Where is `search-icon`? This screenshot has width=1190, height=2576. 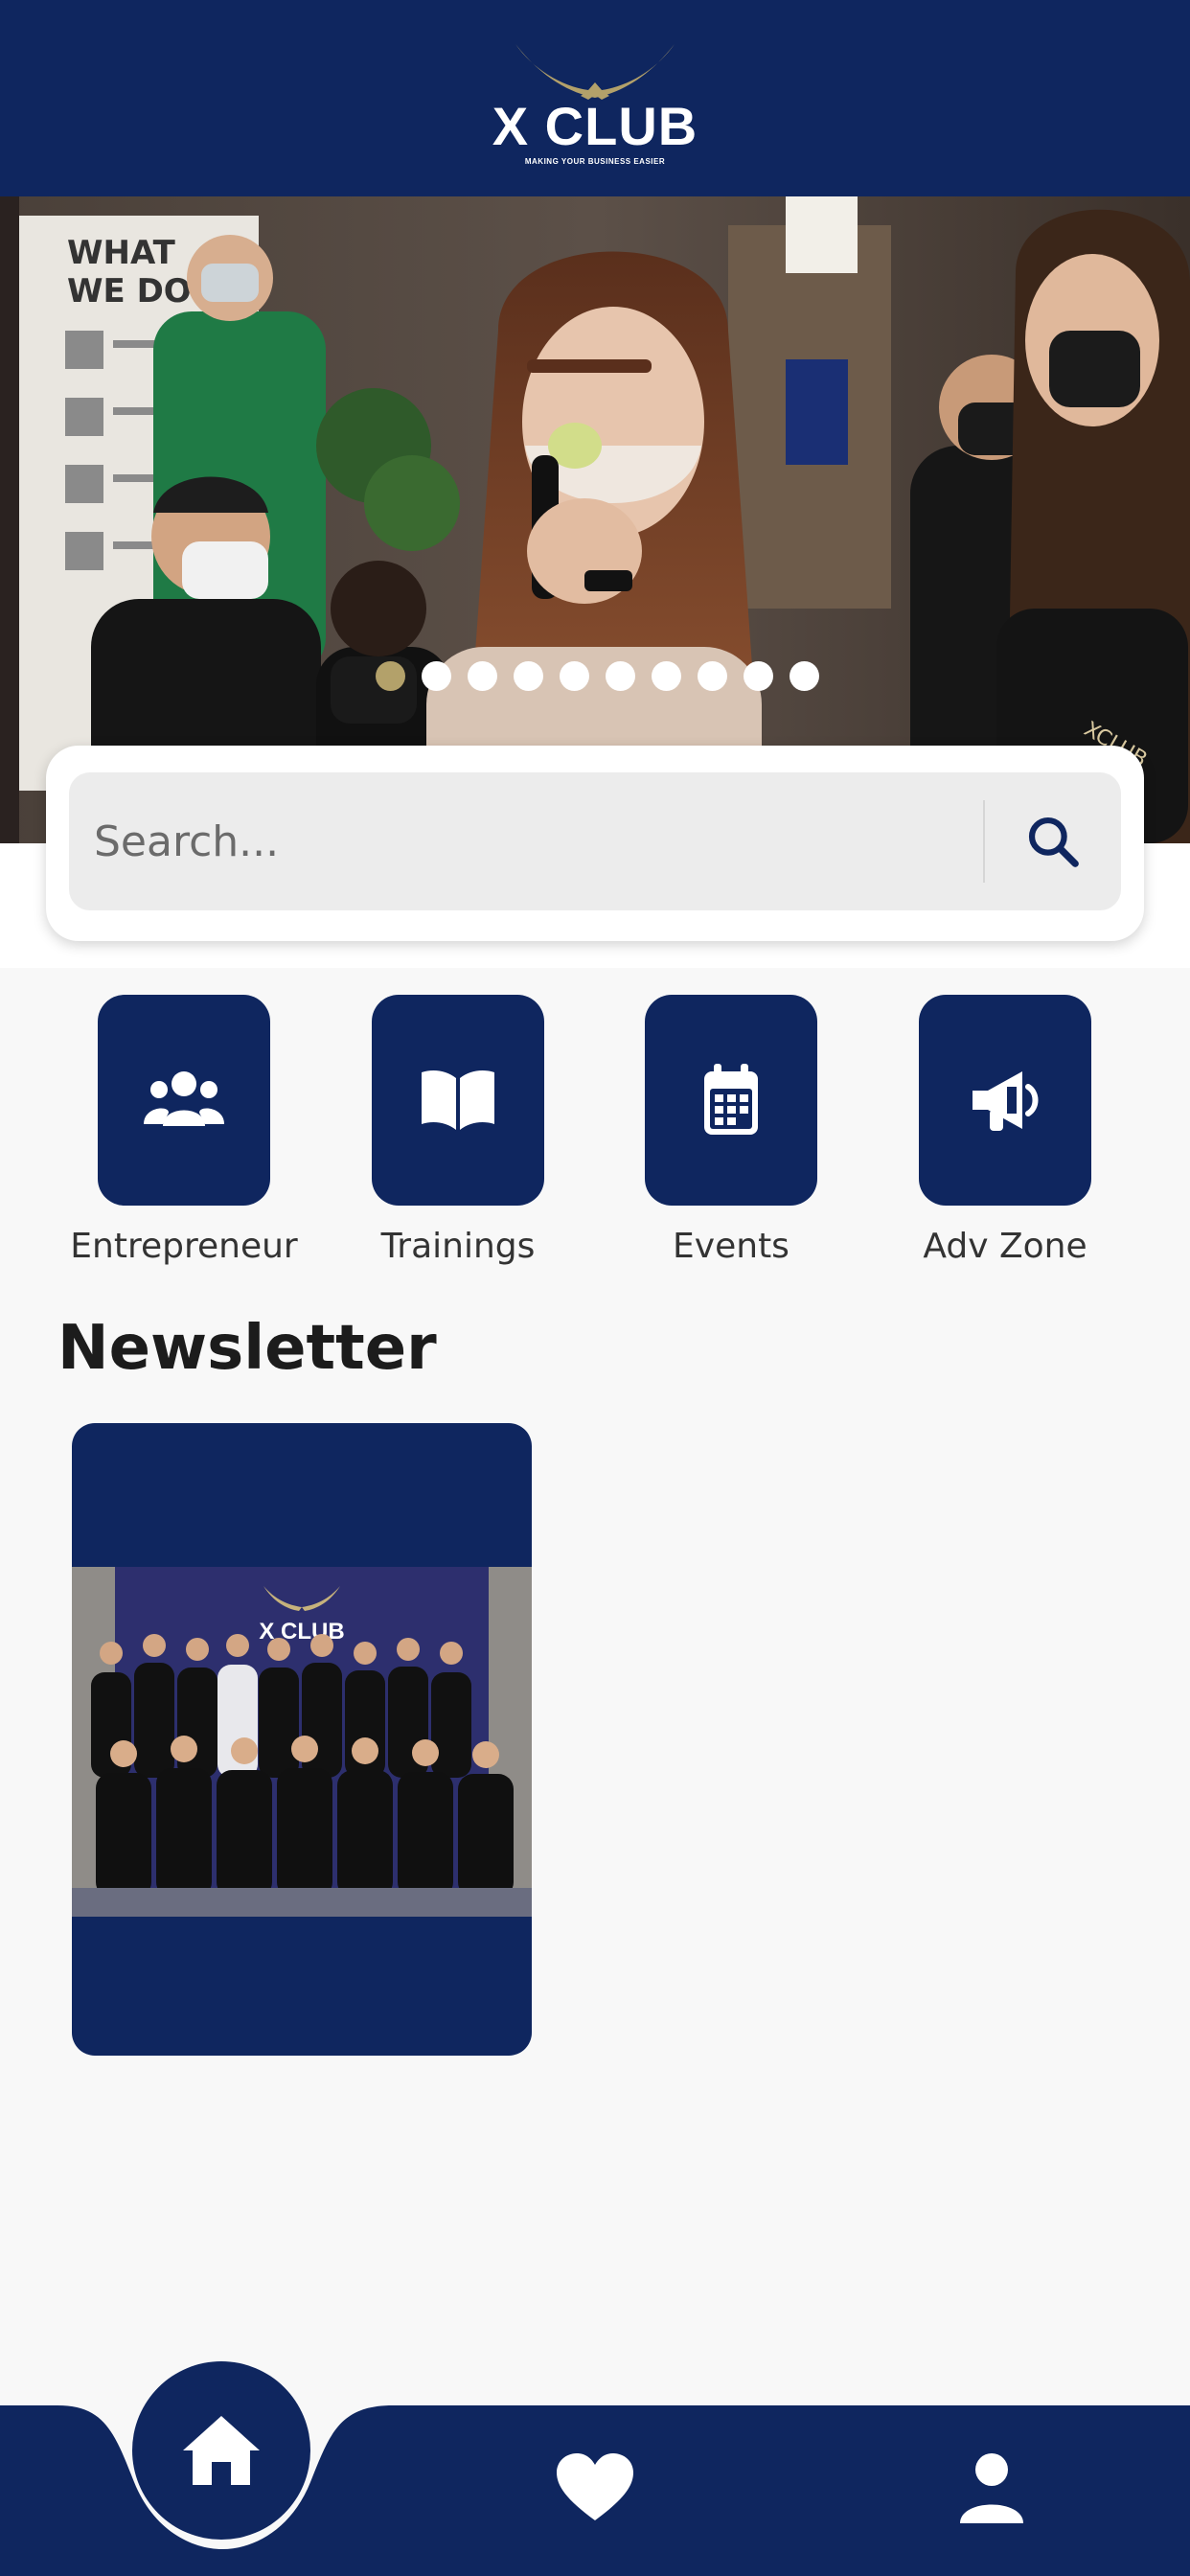
search-icon is located at coordinates (1053, 841).